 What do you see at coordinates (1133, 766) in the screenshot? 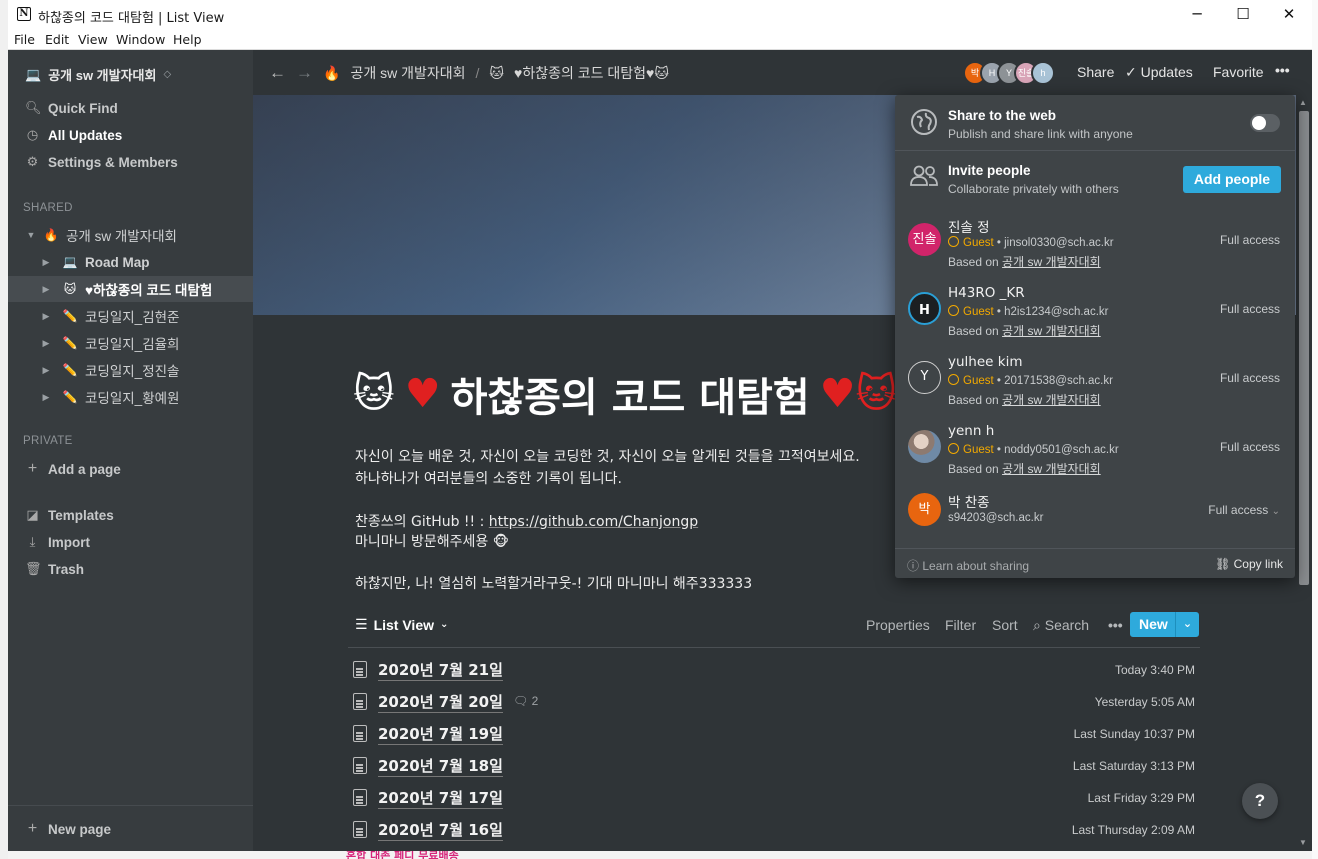
I see `list-item-time: Last Saturday 3:13 PM` at bounding box center [1133, 766].